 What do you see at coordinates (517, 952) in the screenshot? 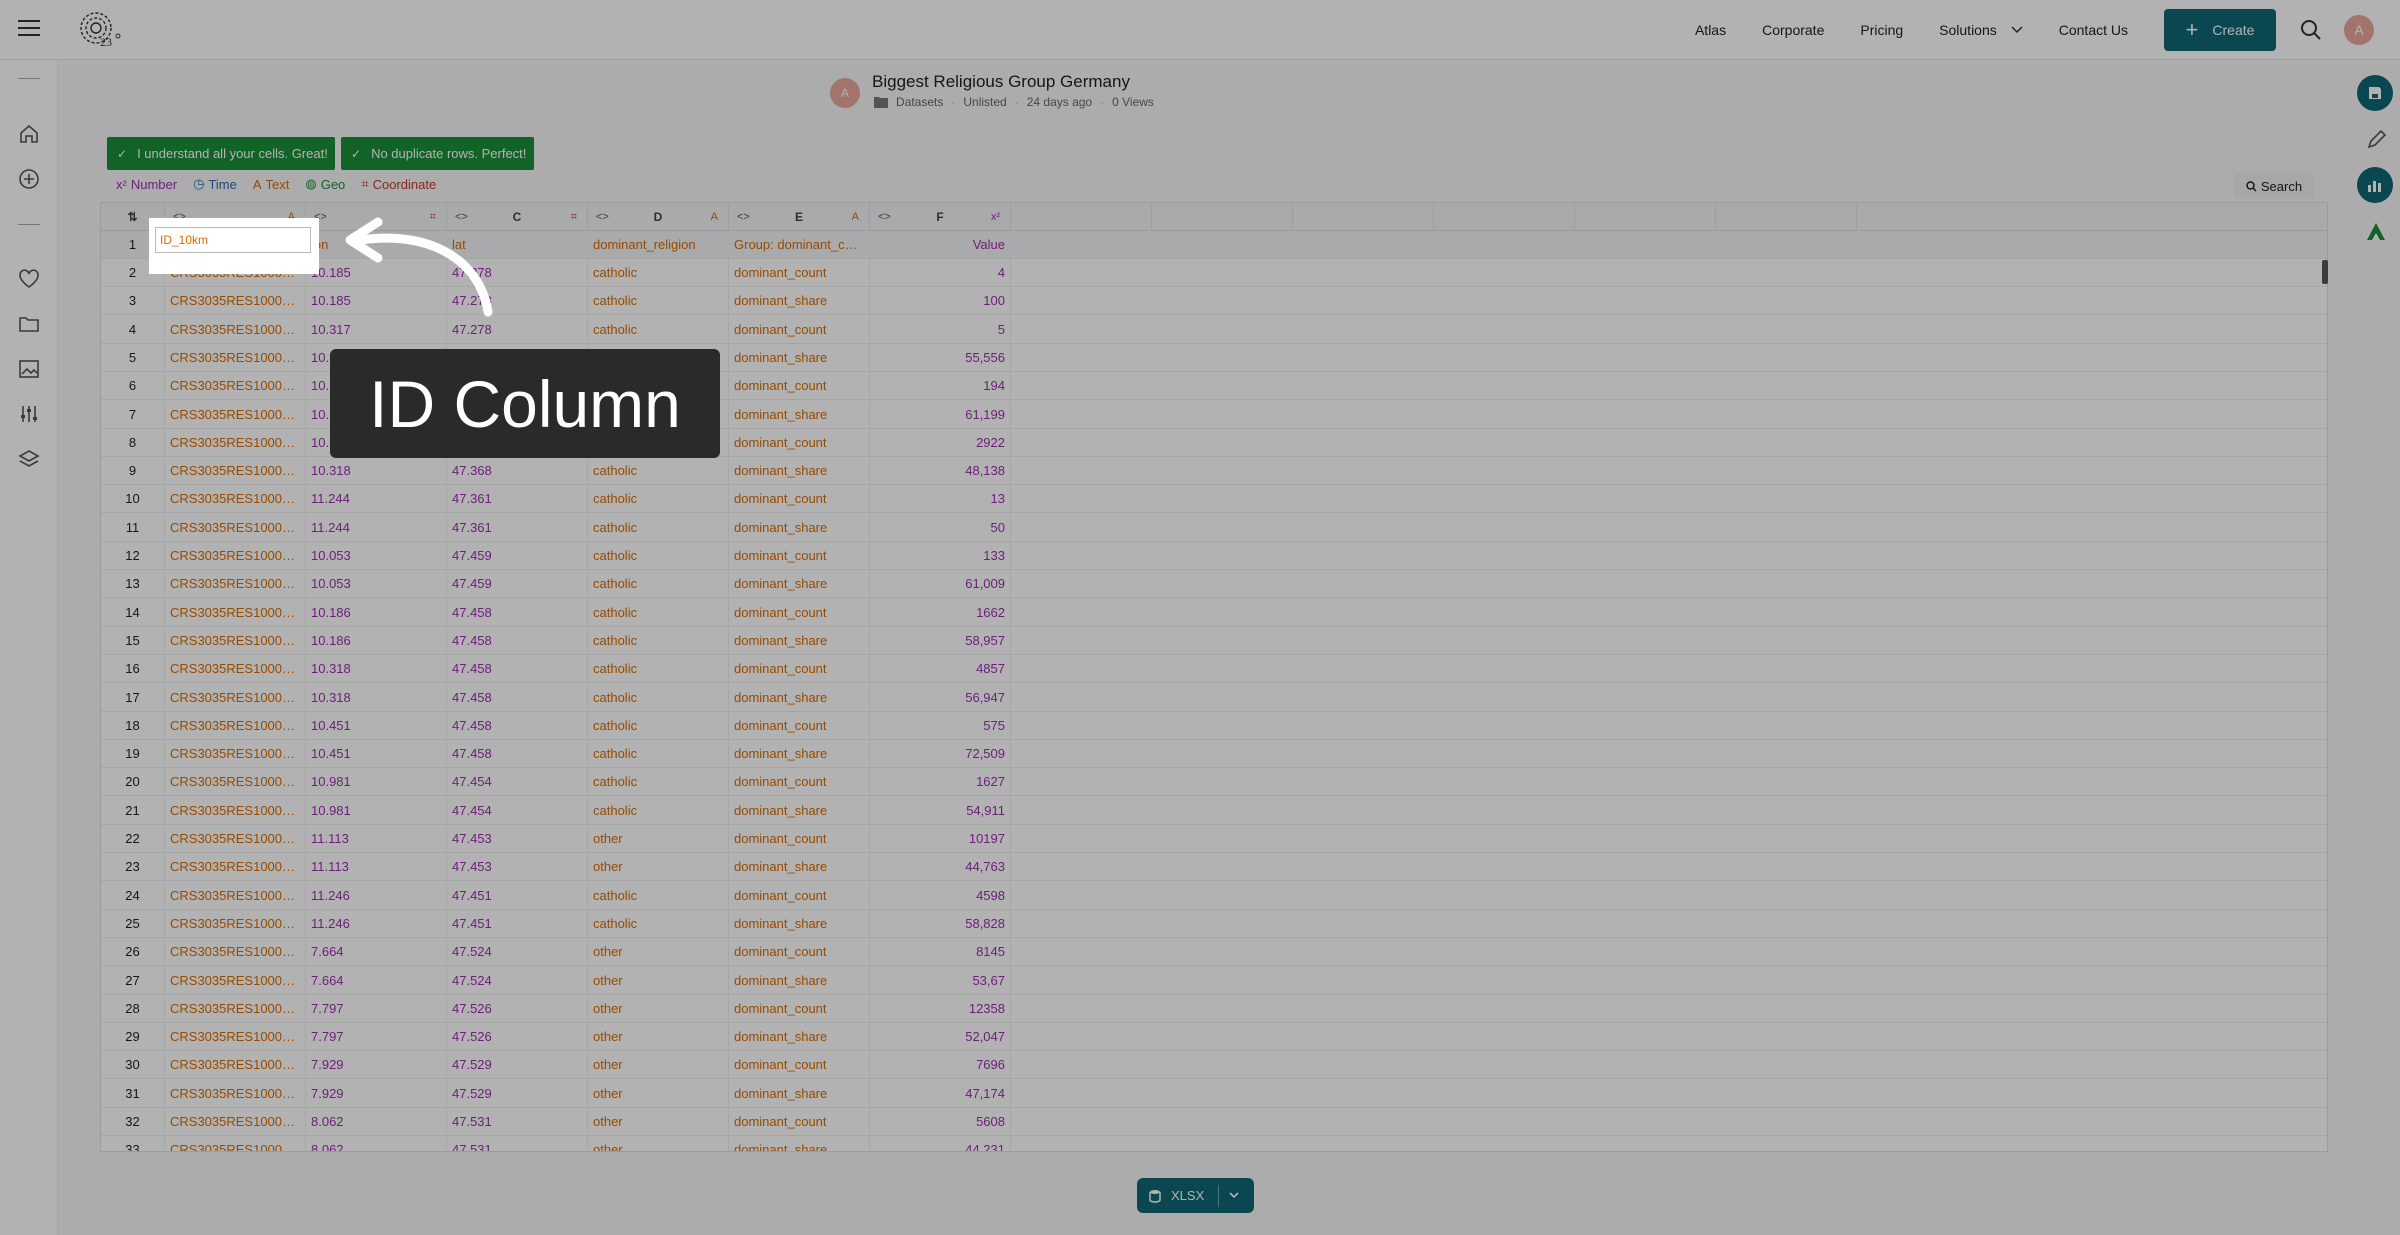
I see `cell-lat: 47.524` at bounding box center [517, 952].